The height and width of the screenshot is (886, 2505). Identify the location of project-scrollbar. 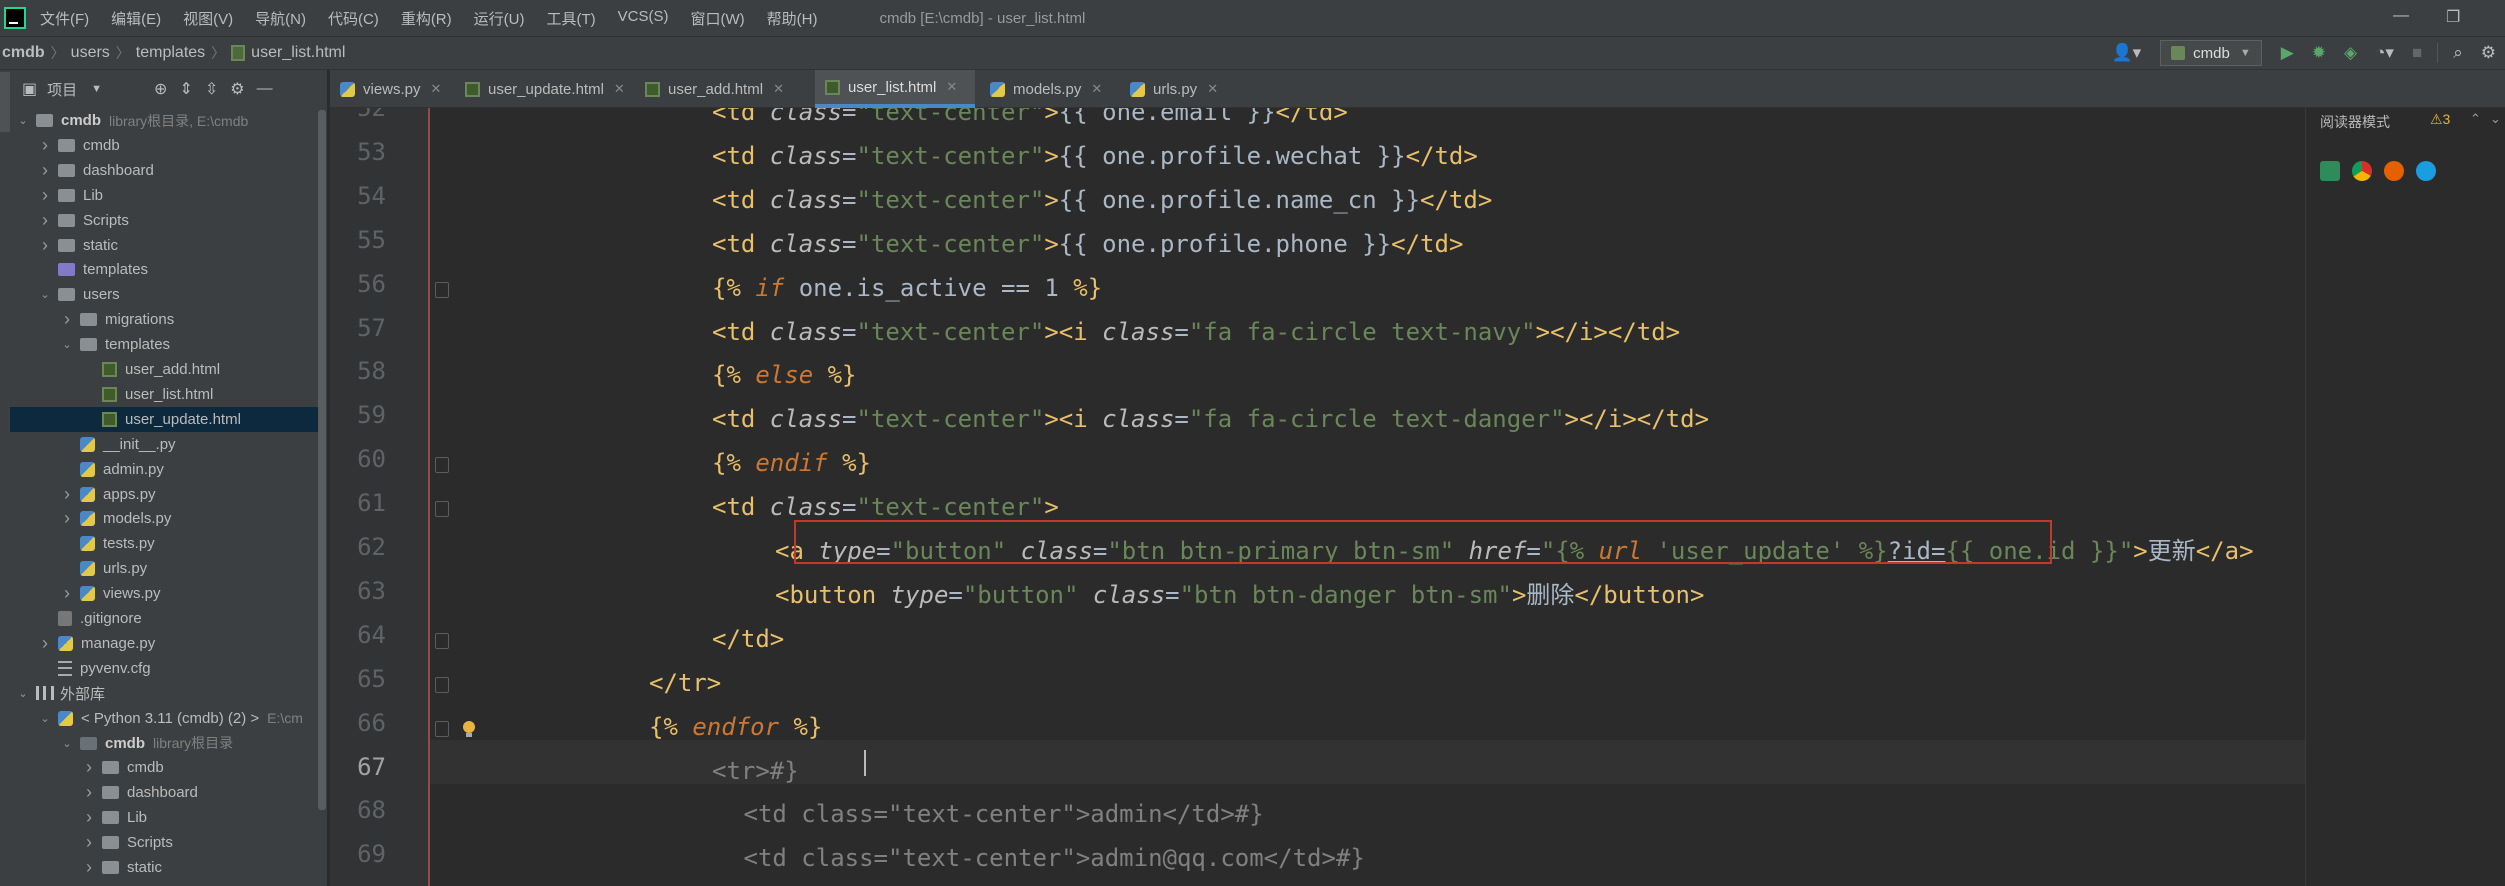
(322, 460).